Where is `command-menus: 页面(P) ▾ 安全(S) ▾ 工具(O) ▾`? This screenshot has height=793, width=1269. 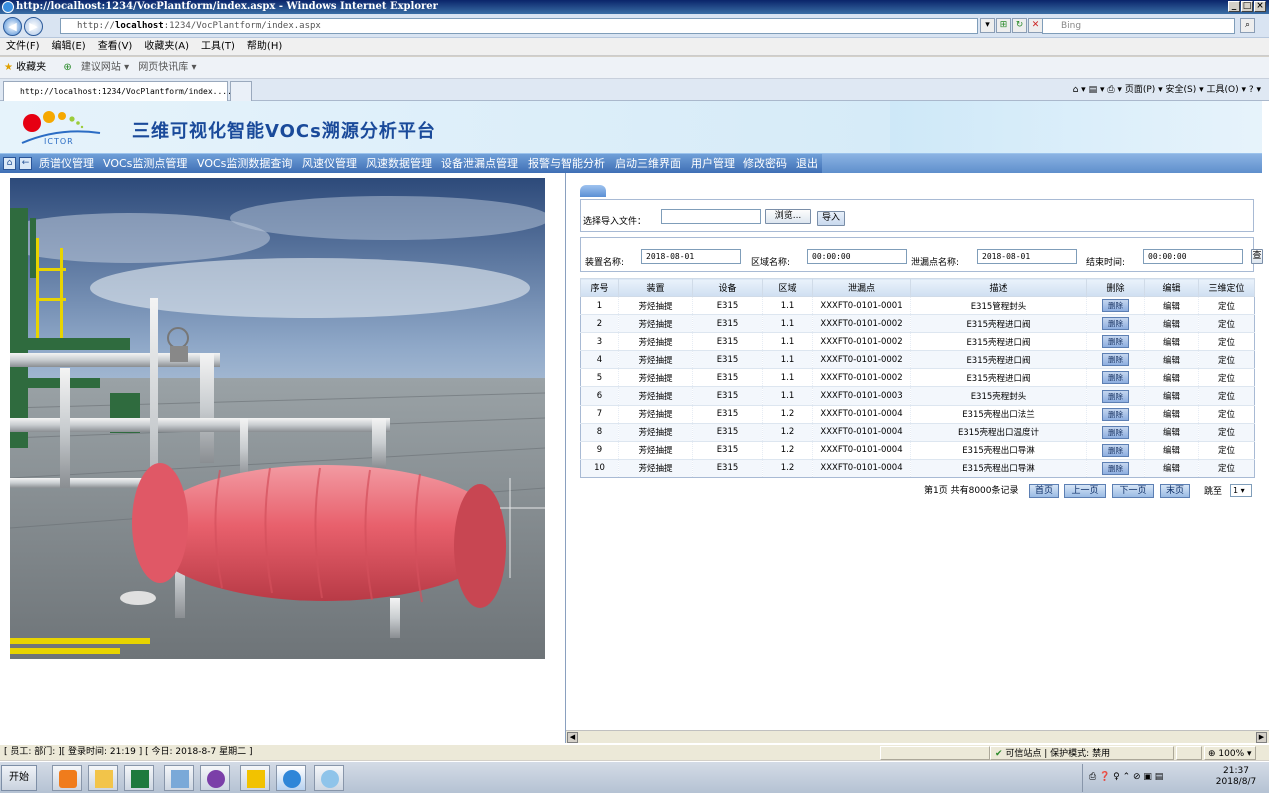 command-menus: 页面(P) ▾ 安全(S) ▾ 工具(O) ▾ is located at coordinates (1185, 90).